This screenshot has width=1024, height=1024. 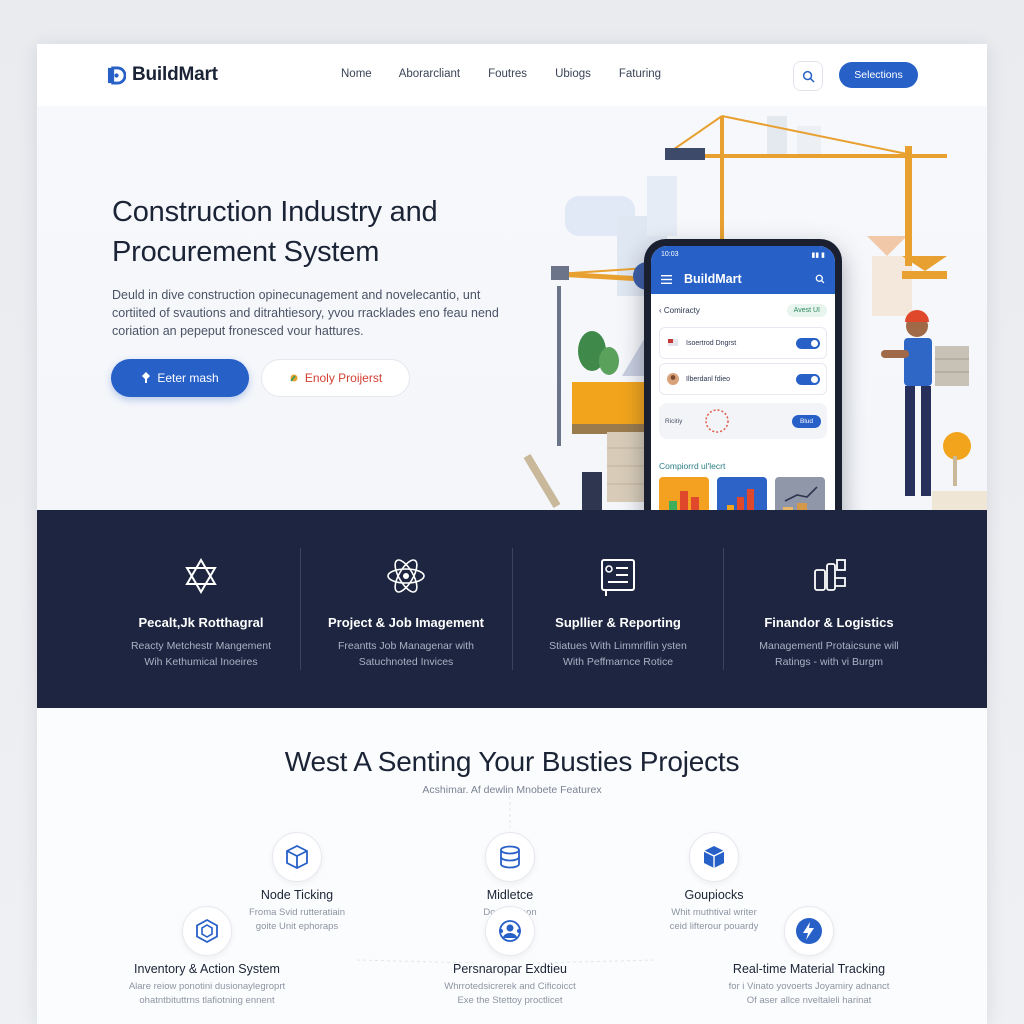 I want to click on nav-link-pricing: Faturing, so click(x=640, y=74).